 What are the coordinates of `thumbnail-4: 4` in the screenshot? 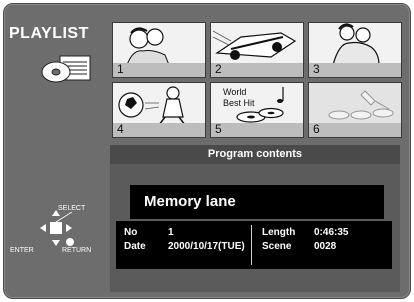 It's located at (159, 110).